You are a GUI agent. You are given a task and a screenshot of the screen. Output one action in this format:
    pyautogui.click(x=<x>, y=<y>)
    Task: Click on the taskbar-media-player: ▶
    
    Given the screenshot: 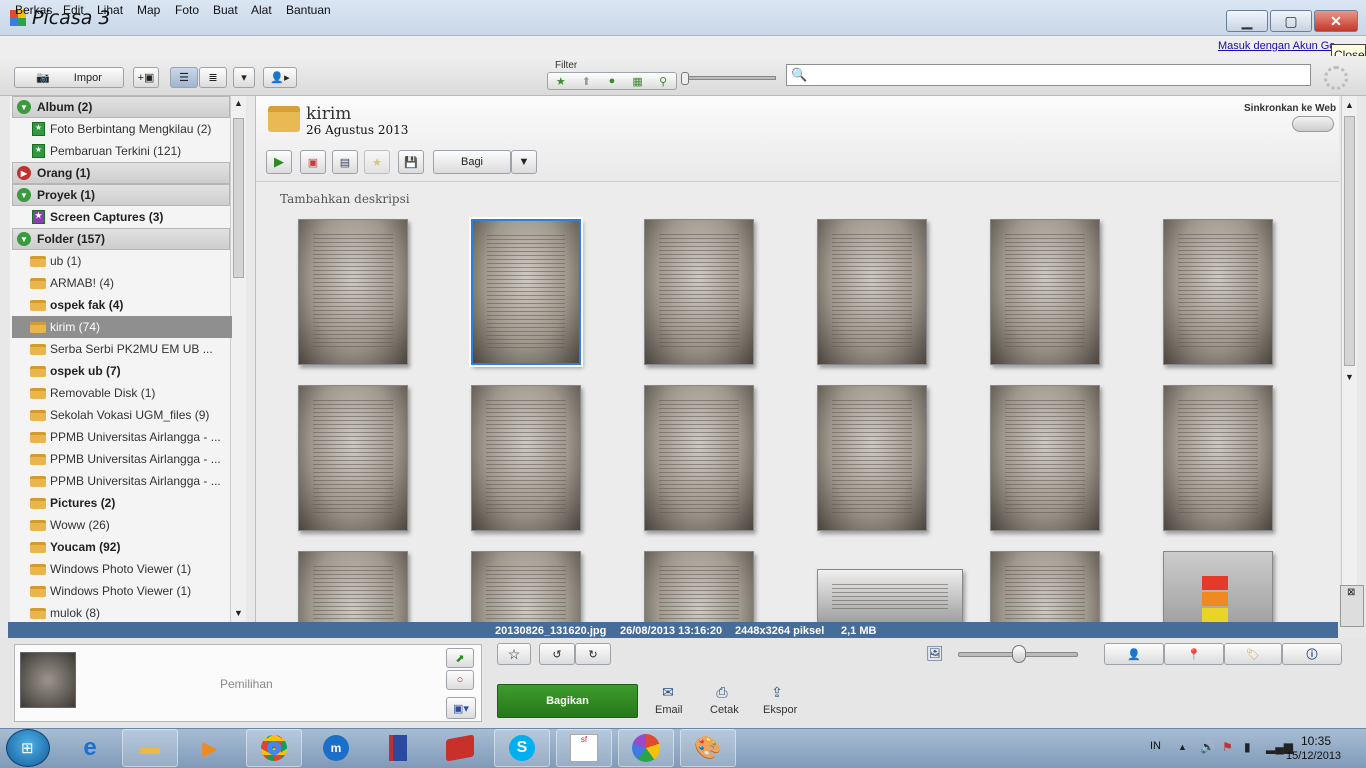 What is the action you would take?
    pyautogui.click(x=210, y=748)
    